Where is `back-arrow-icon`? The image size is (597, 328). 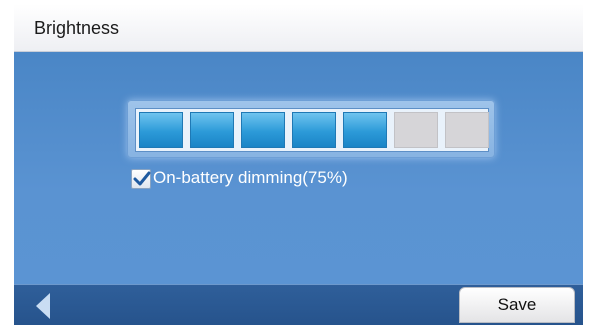 back-arrow-icon is located at coordinates (43, 306).